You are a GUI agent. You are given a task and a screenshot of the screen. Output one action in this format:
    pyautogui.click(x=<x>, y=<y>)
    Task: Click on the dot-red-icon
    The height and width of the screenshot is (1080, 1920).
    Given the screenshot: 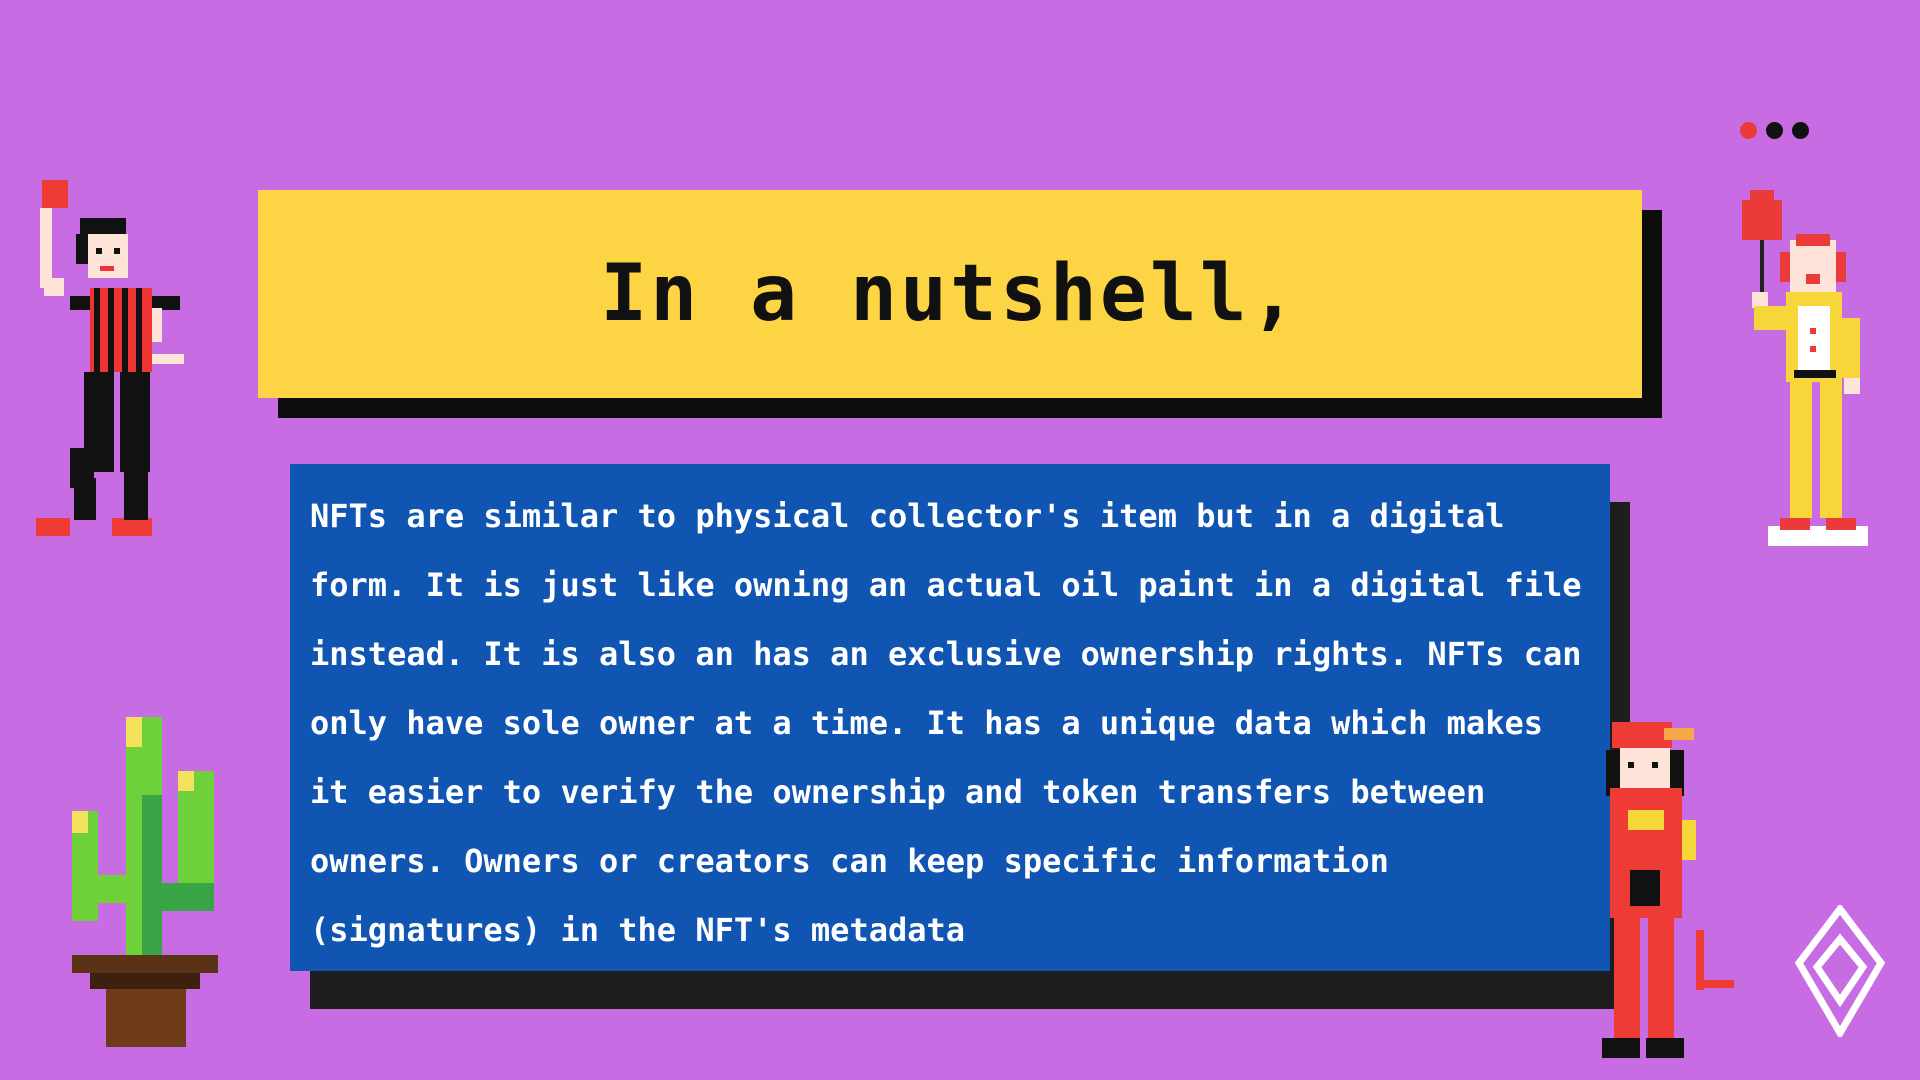 What is the action you would take?
    pyautogui.click(x=1748, y=130)
    